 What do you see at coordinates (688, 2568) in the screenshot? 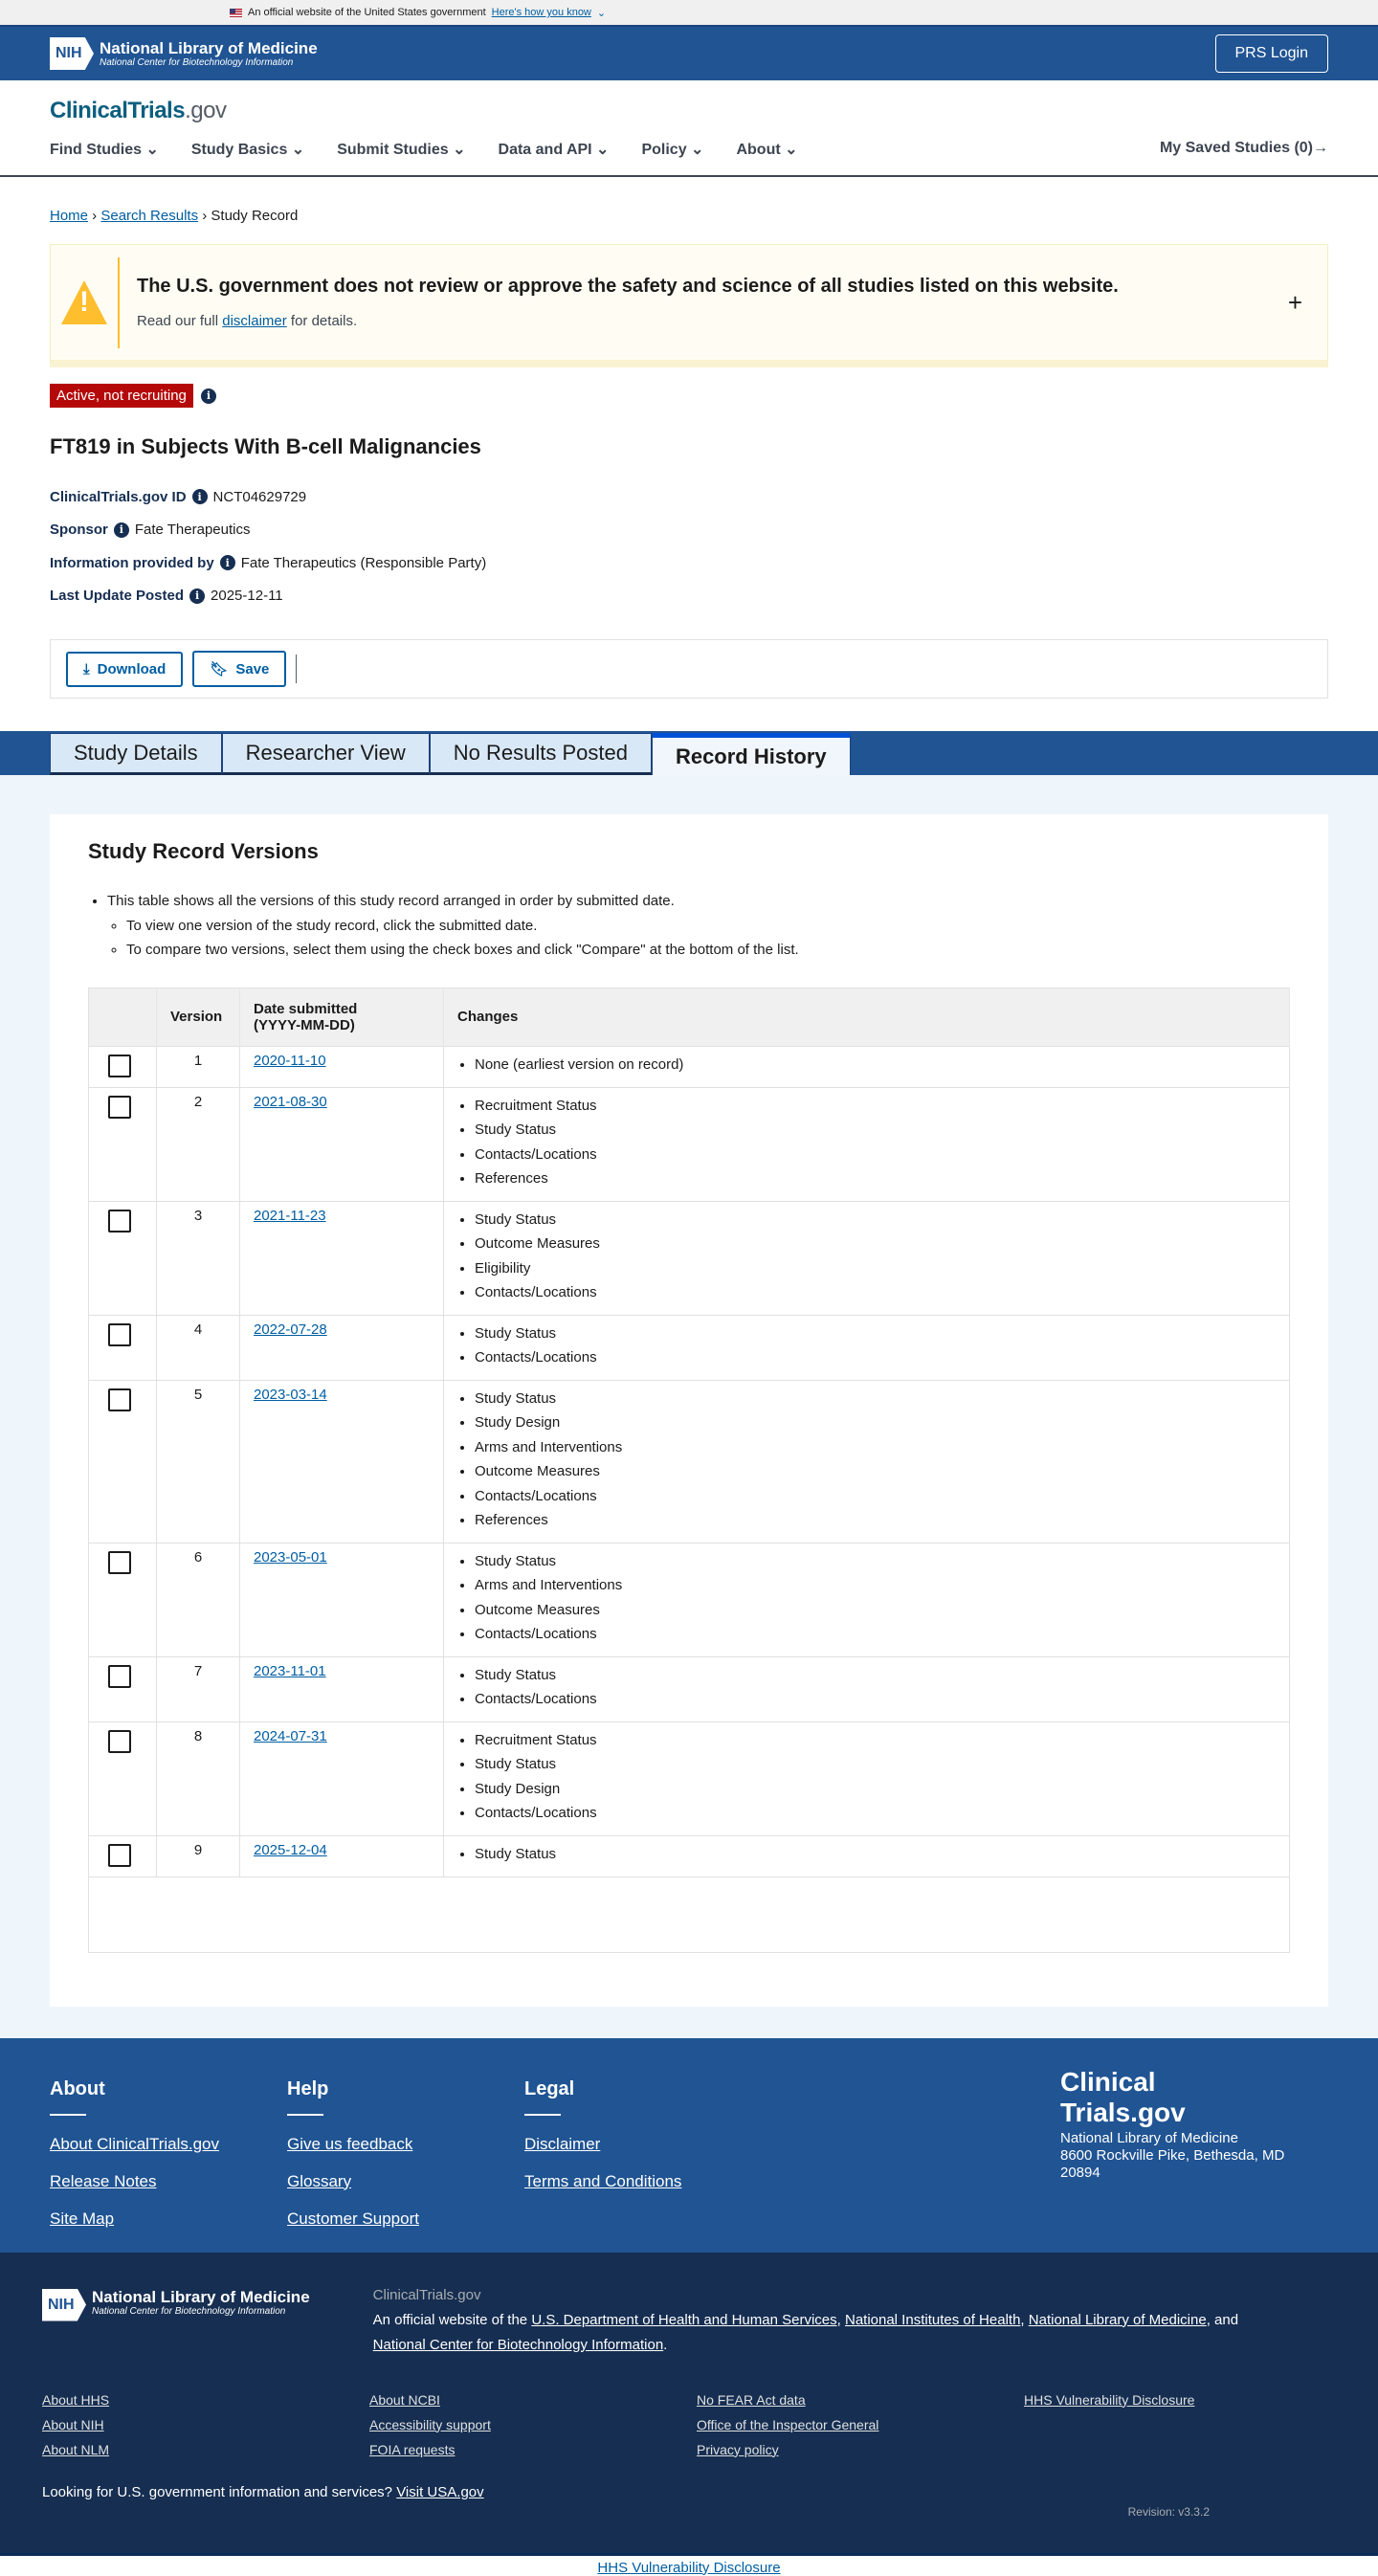
I see `hhs-vulnerability-link: HHS Vulnerability Disclosure` at bounding box center [688, 2568].